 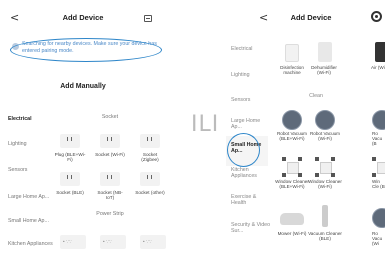 What do you see at coordinates (15, 46) in the screenshot?
I see `search-indicator-icon` at bounding box center [15, 46].